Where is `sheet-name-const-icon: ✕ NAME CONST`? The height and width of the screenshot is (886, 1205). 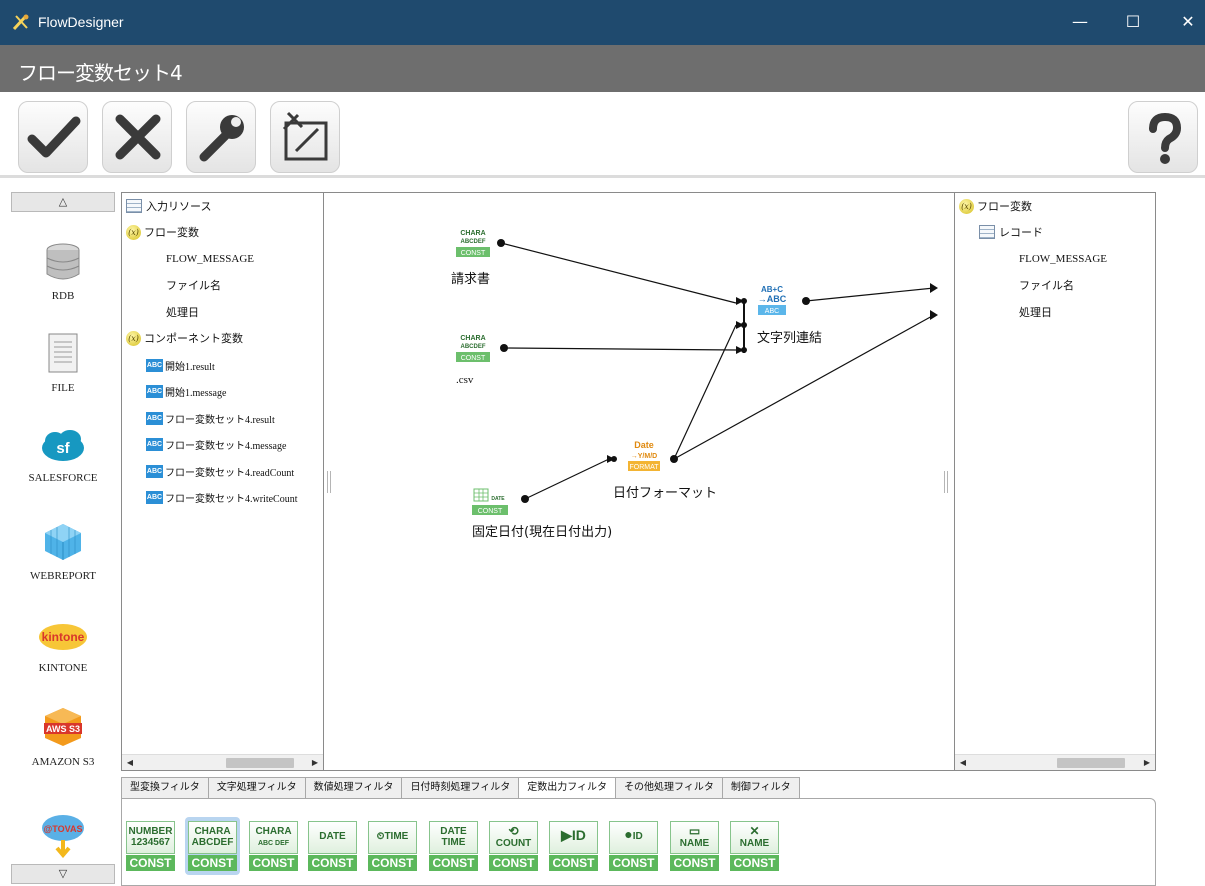
sheet-name-const-icon: ✕ NAME CONST is located at coordinates (754, 846).